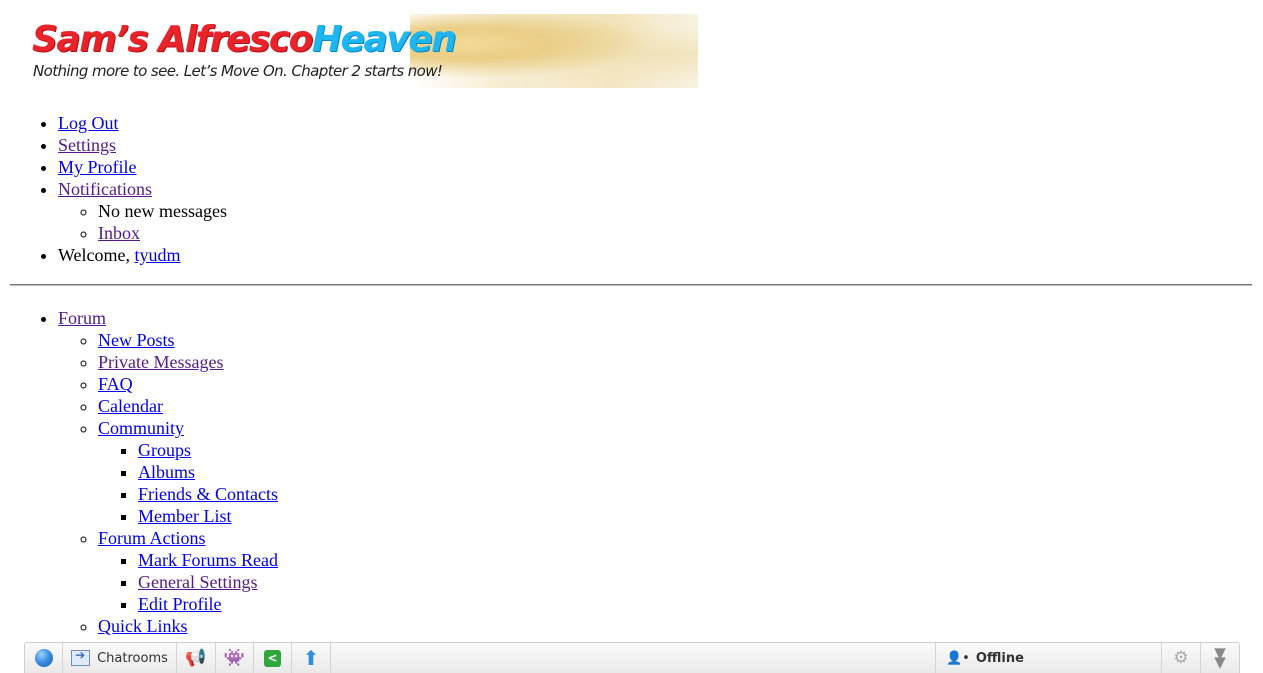 This screenshot has height=673, width=1263. Describe the element at coordinates (96, 255) in the screenshot. I see `welcome-text: Welcome,` at that location.